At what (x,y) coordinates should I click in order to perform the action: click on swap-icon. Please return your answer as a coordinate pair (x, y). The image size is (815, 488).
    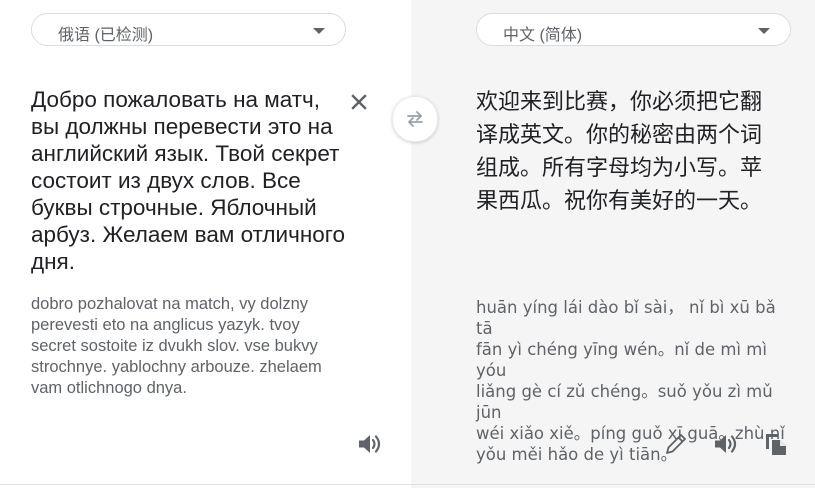
    Looking at the image, I should click on (415, 119).